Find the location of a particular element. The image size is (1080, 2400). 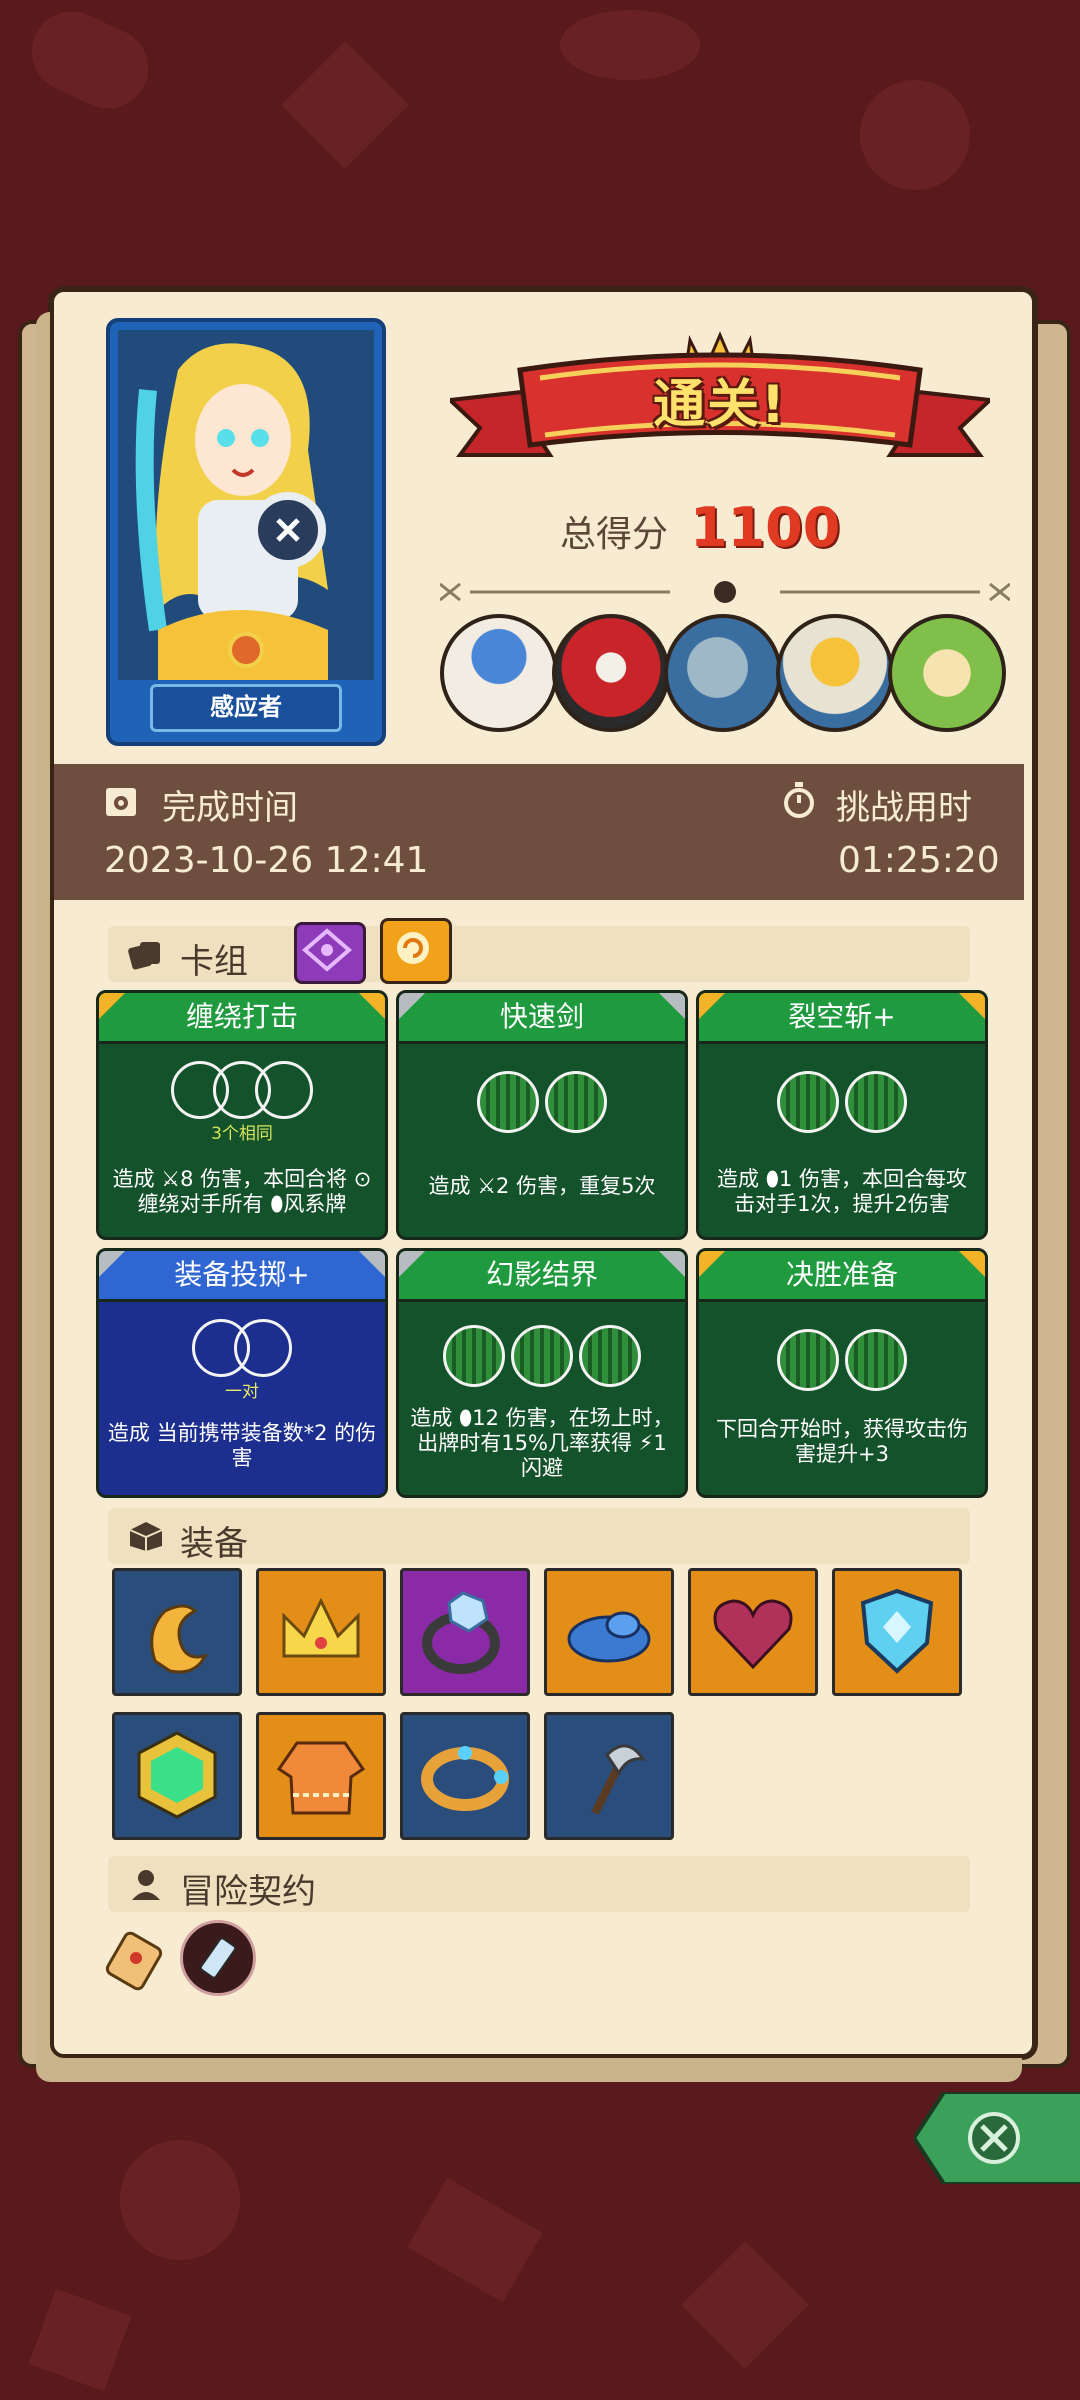

total-score: 总得分 1100 is located at coordinates (700, 527).